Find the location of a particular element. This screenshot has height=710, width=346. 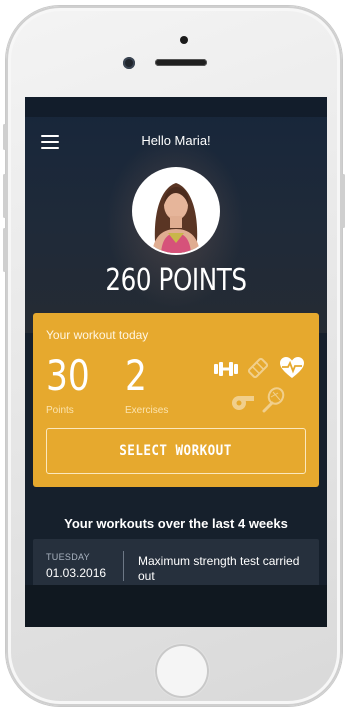

greeting-text: Hello Maria! is located at coordinates (176, 140).